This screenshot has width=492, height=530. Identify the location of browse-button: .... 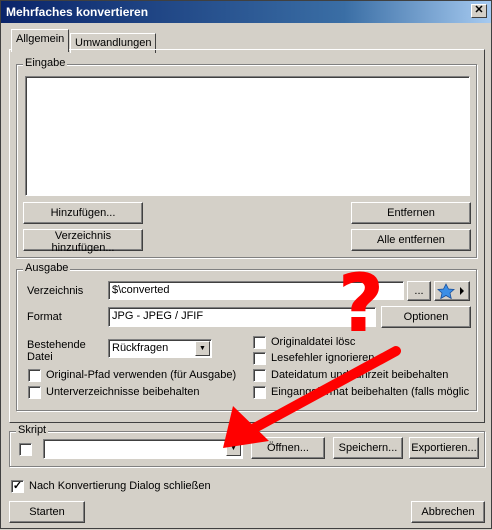
(419, 291).